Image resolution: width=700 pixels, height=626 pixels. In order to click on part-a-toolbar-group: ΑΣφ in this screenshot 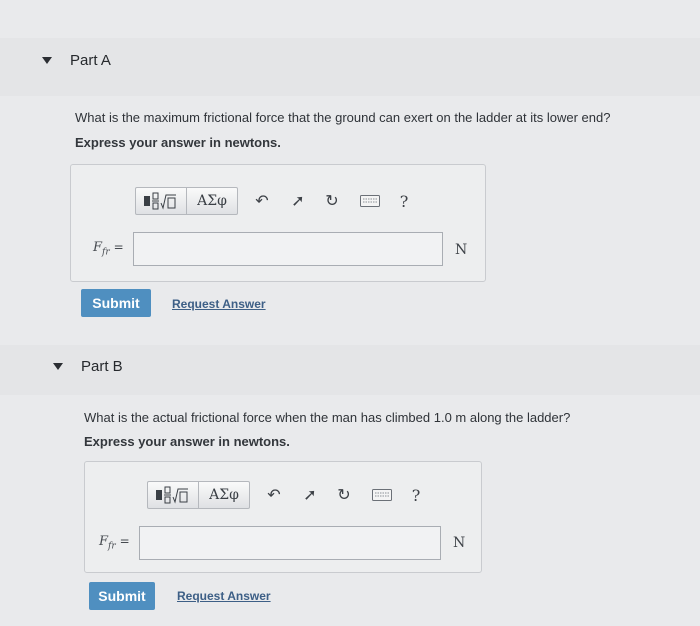, I will do `click(186, 201)`.